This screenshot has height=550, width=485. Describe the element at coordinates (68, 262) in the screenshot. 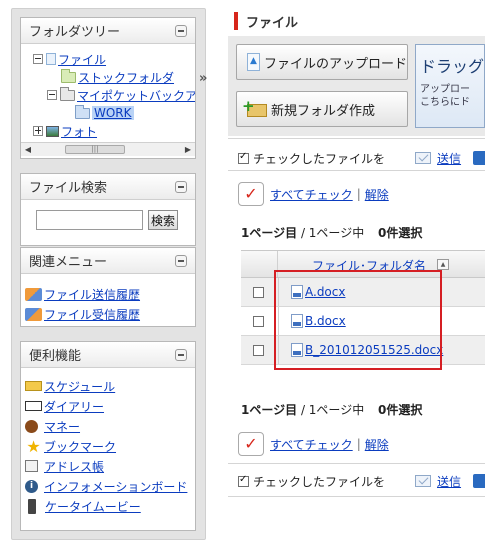

I see `related-menu-title: 関連メニュー` at that location.